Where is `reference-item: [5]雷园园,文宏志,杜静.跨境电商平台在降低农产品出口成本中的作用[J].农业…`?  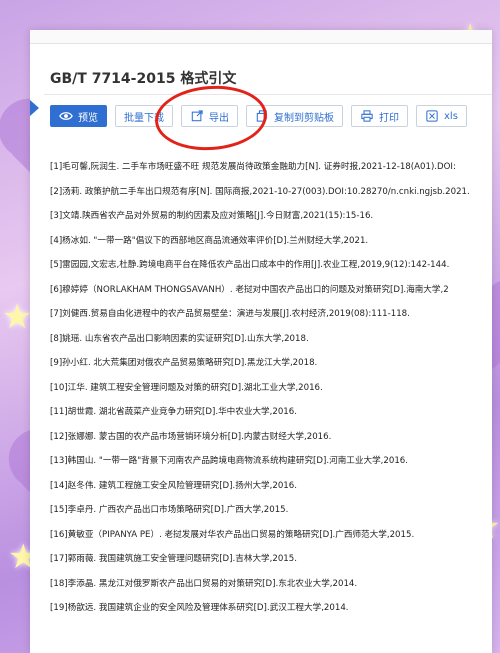
reference-item: [5]雷园园,文宏志,杜静.跨境电商平台在降低农产品出口成本中的作用[J].农业… is located at coordinates (271, 265).